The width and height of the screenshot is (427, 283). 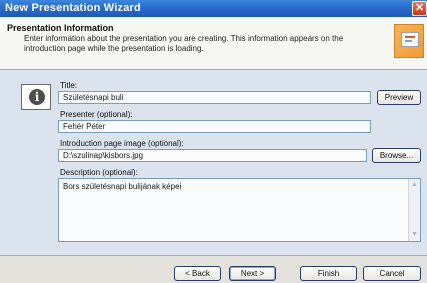 What do you see at coordinates (99, 172) in the screenshot?
I see `description-label: Description (optional):` at bounding box center [99, 172].